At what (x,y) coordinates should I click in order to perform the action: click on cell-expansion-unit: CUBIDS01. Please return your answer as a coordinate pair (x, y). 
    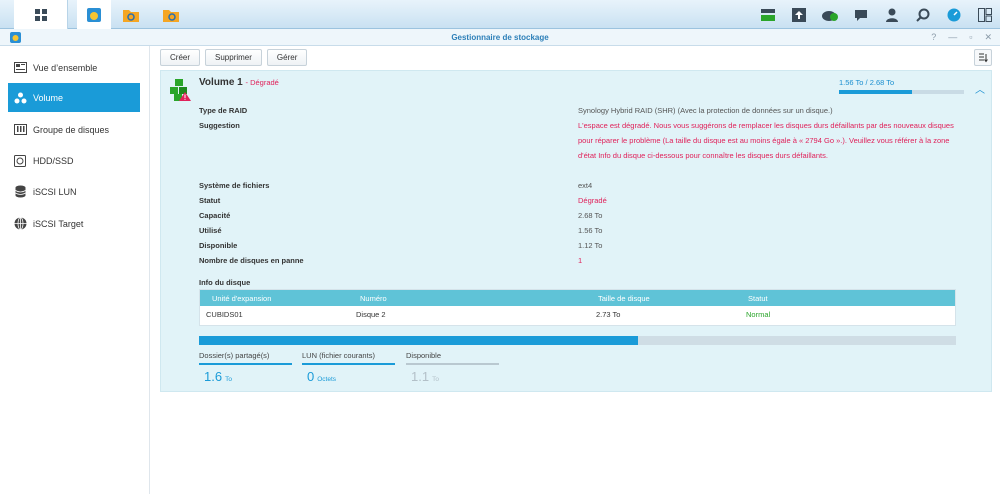
    Looking at the image, I should click on (224, 314).